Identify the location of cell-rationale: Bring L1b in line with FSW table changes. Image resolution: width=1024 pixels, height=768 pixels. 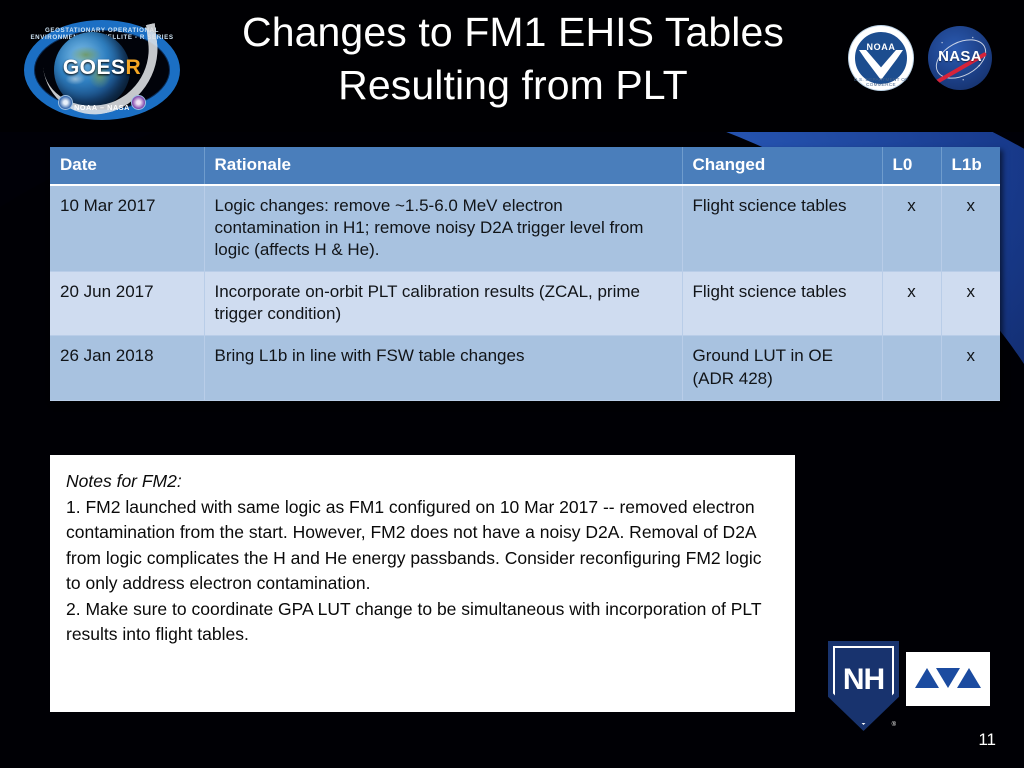
(443, 368).